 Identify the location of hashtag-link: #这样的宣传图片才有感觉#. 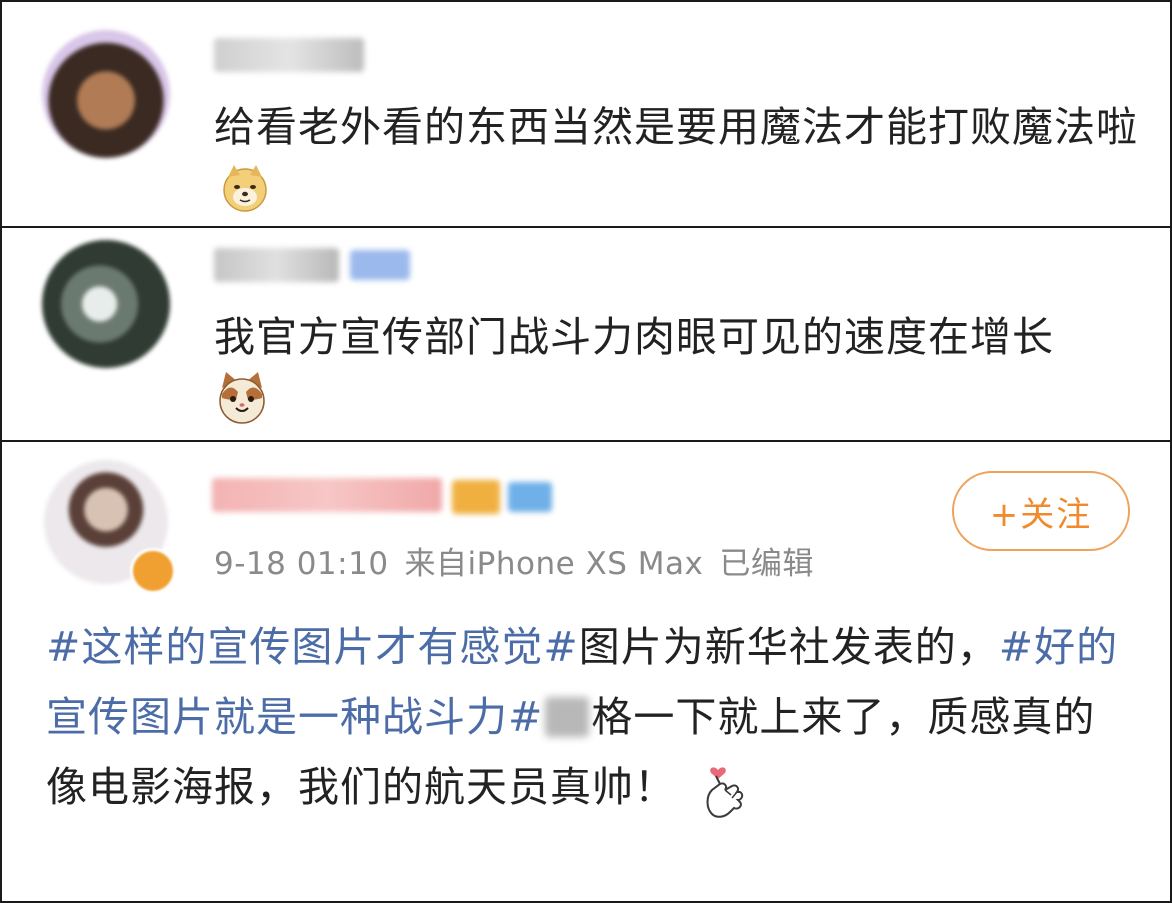
(312, 647).